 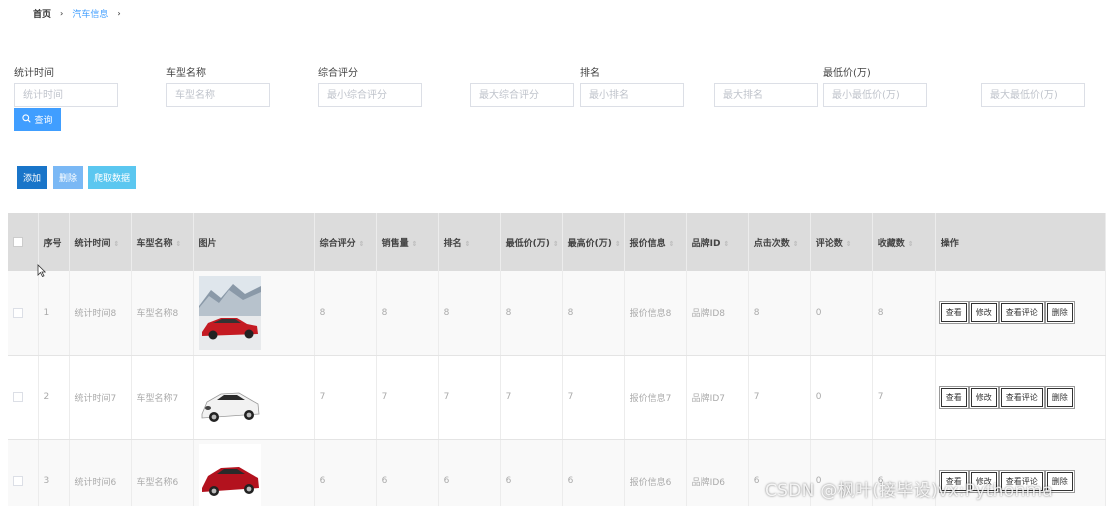 What do you see at coordinates (18, 241) in the screenshot?
I see `select-all-checkbox` at bounding box center [18, 241].